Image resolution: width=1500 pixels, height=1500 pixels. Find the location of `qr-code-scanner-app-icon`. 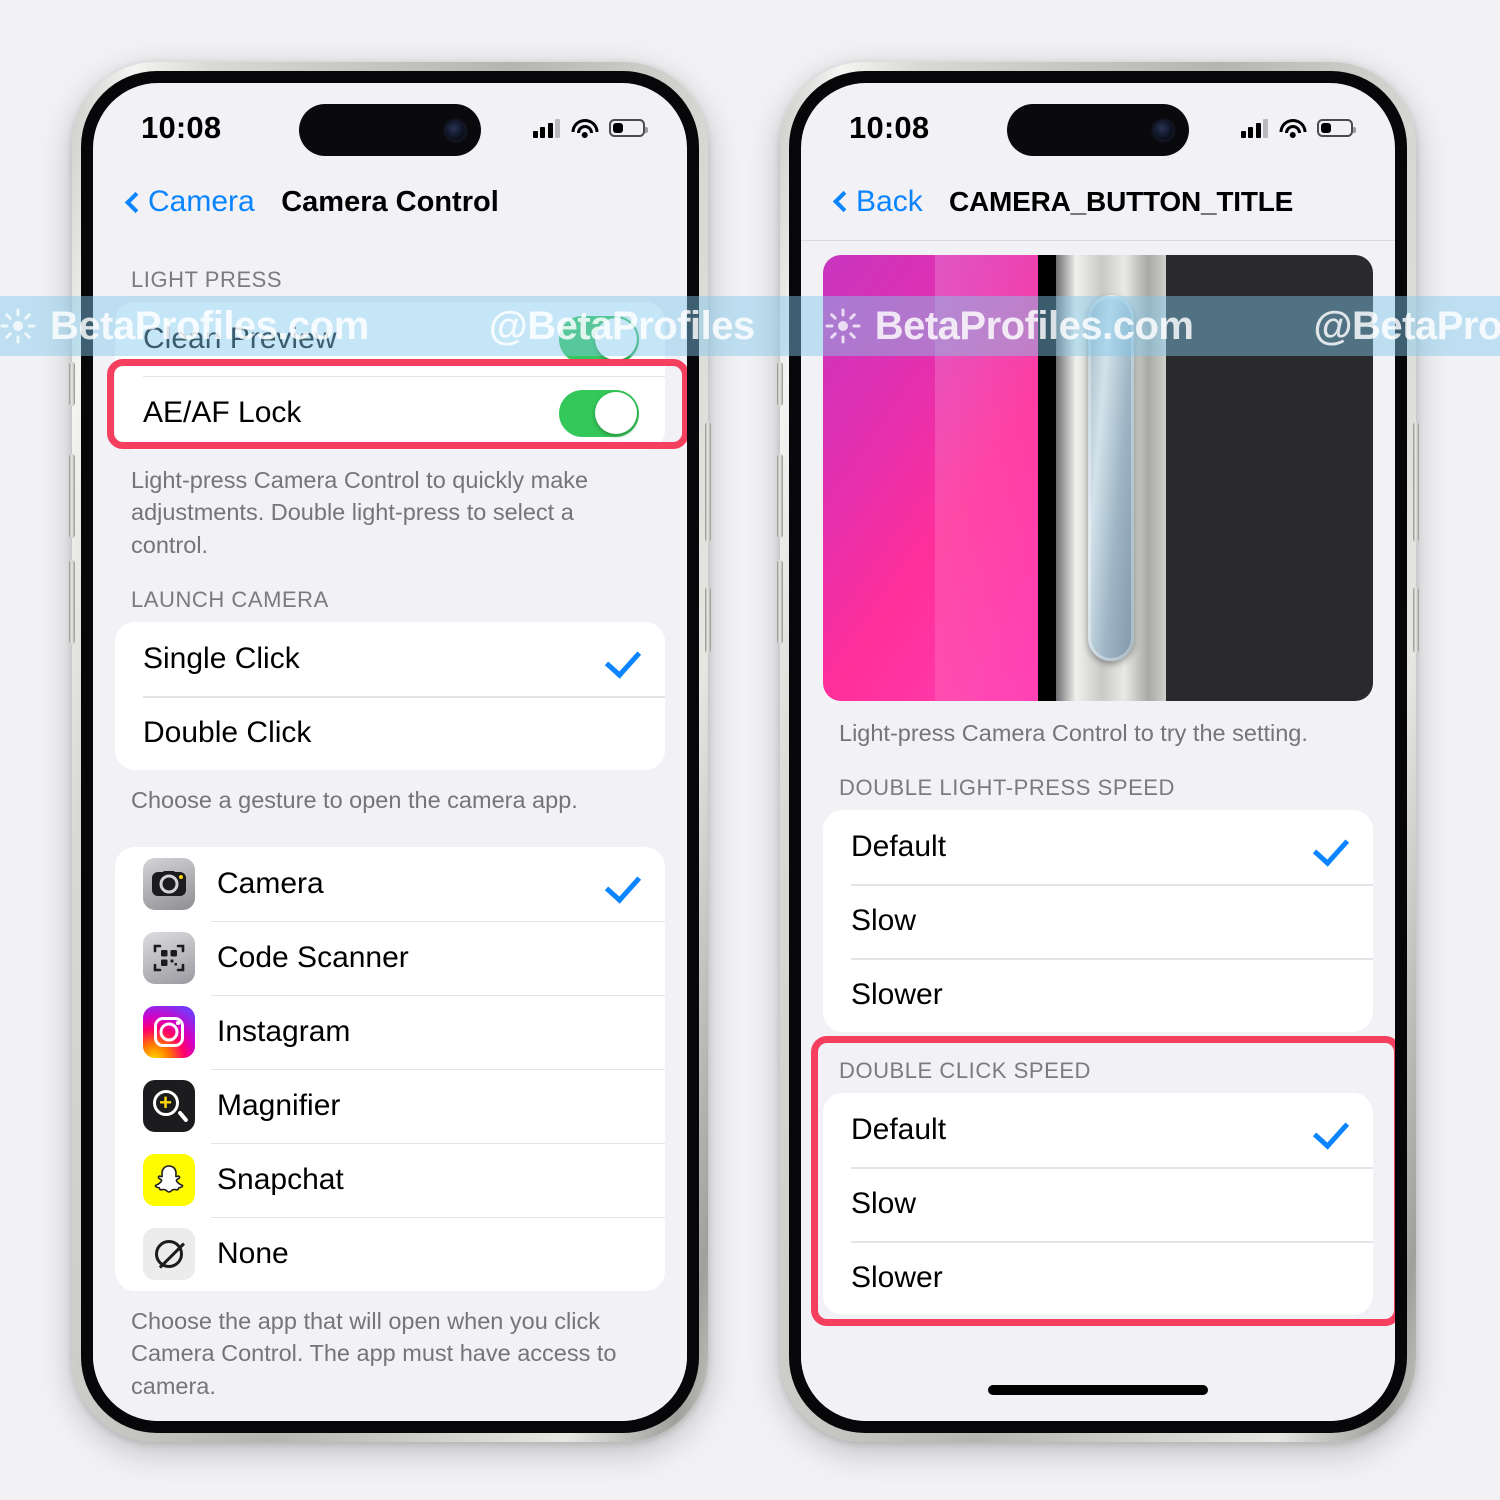

qr-code-scanner-app-icon is located at coordinates (169, 957).